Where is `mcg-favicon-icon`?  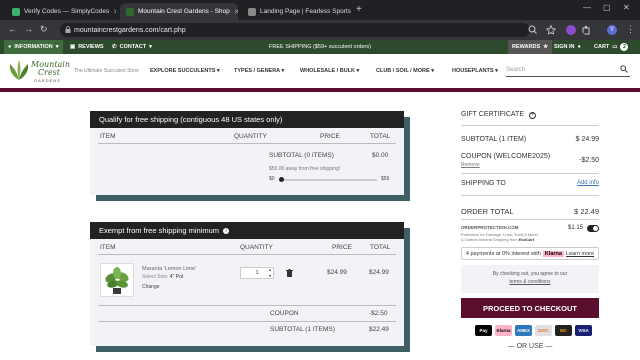 mcg-favicon-icon is located at coordinates (130, 11).